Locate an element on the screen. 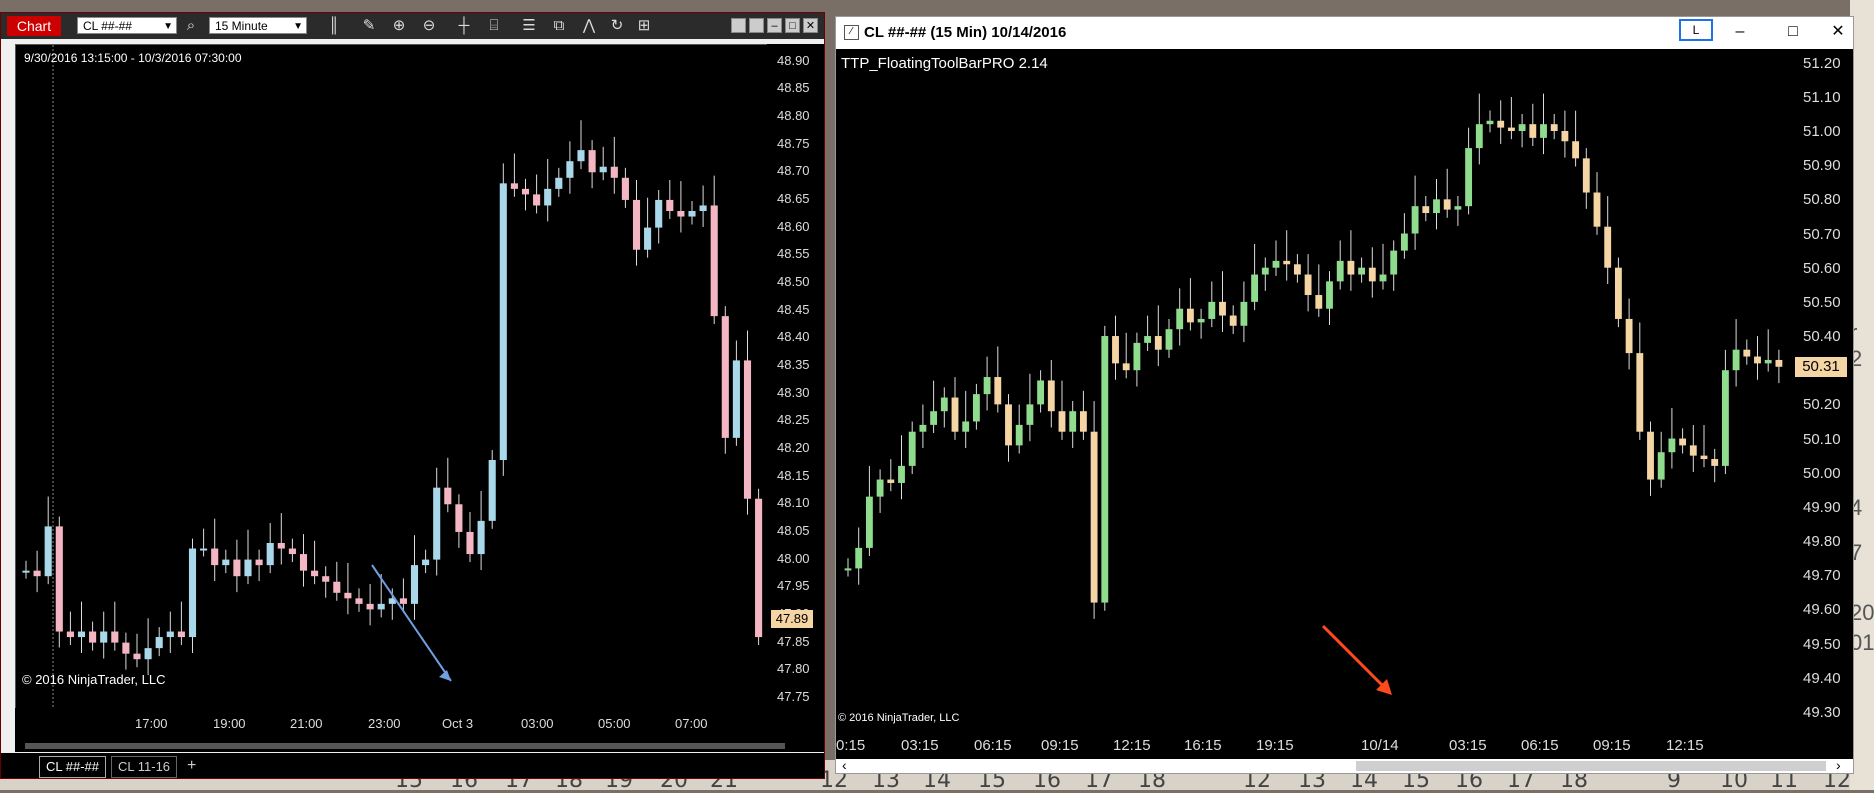 The width and height of the screenshot is (1874, 793). crosshair-icon: ┼ is located at coordinates (464, 26).